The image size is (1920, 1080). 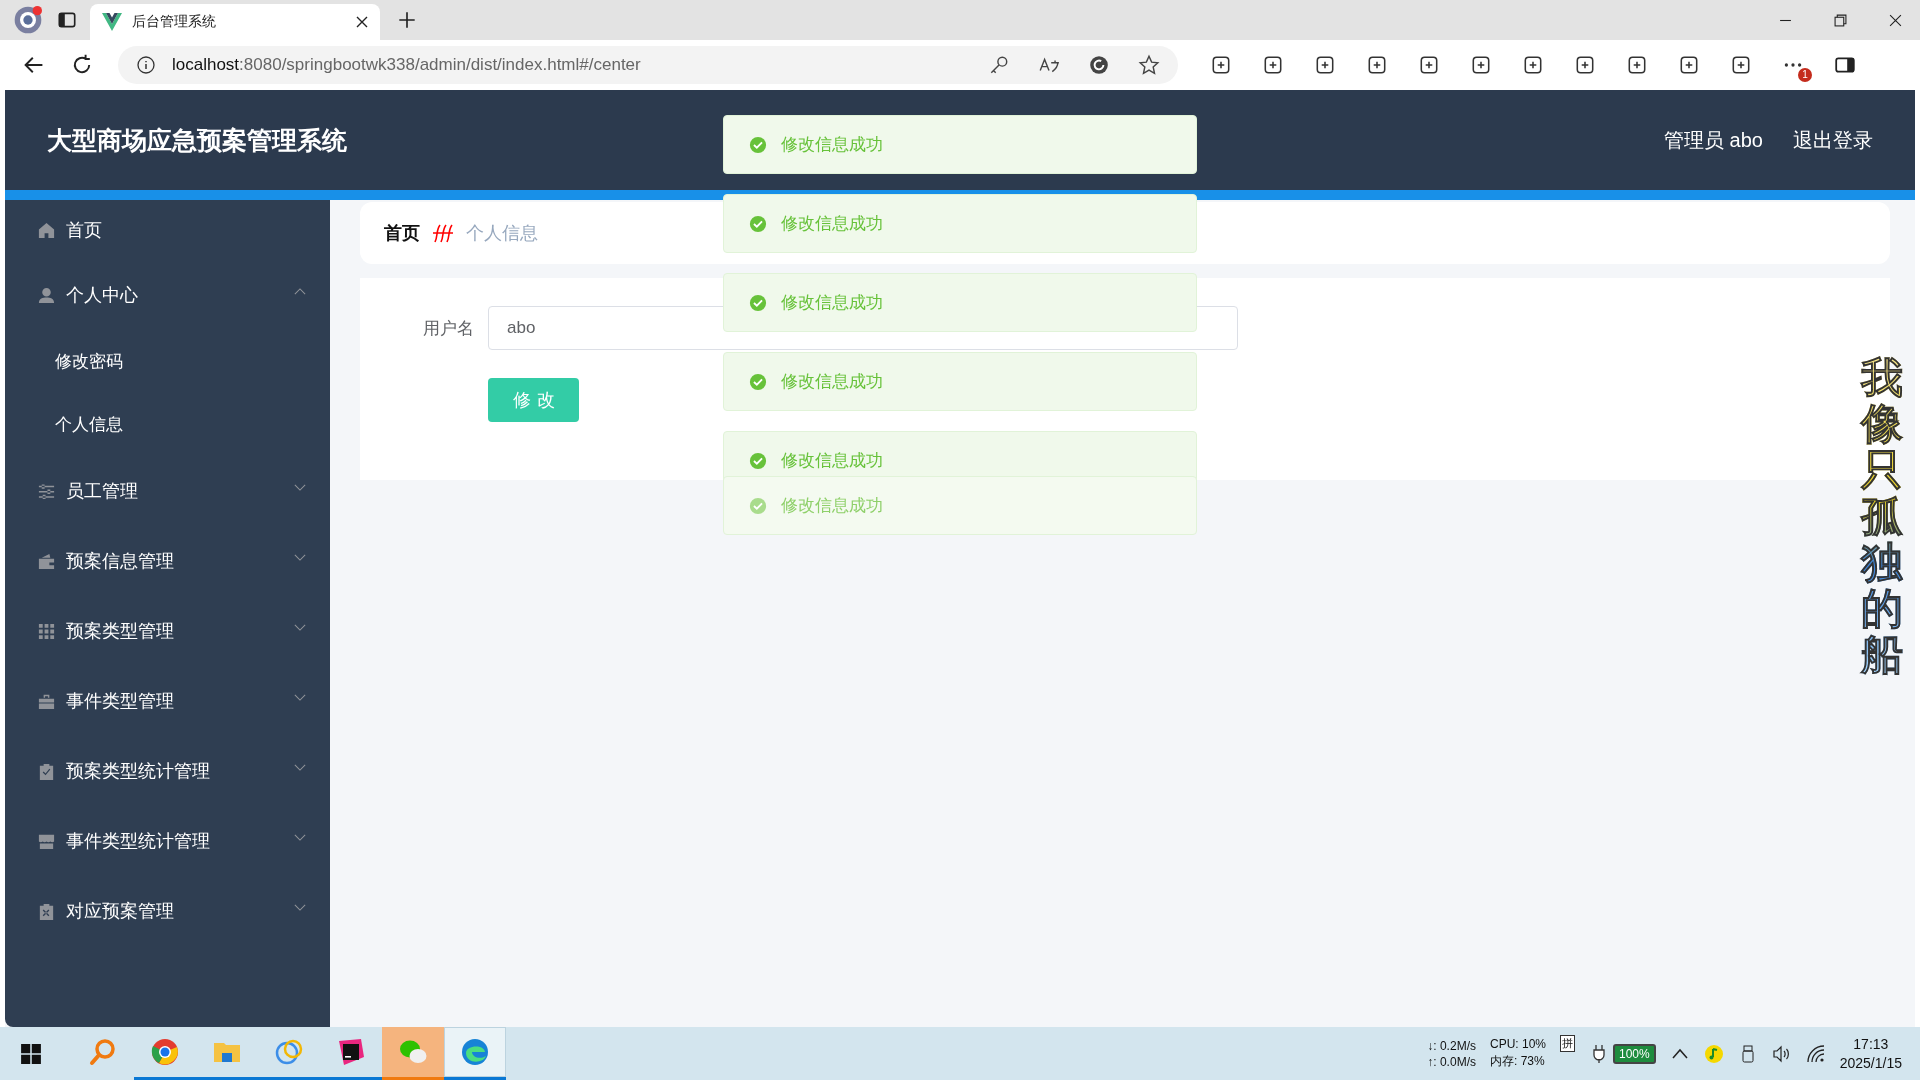 I want to click on submenu-item: 个人信息, so click(x=167, y=424).